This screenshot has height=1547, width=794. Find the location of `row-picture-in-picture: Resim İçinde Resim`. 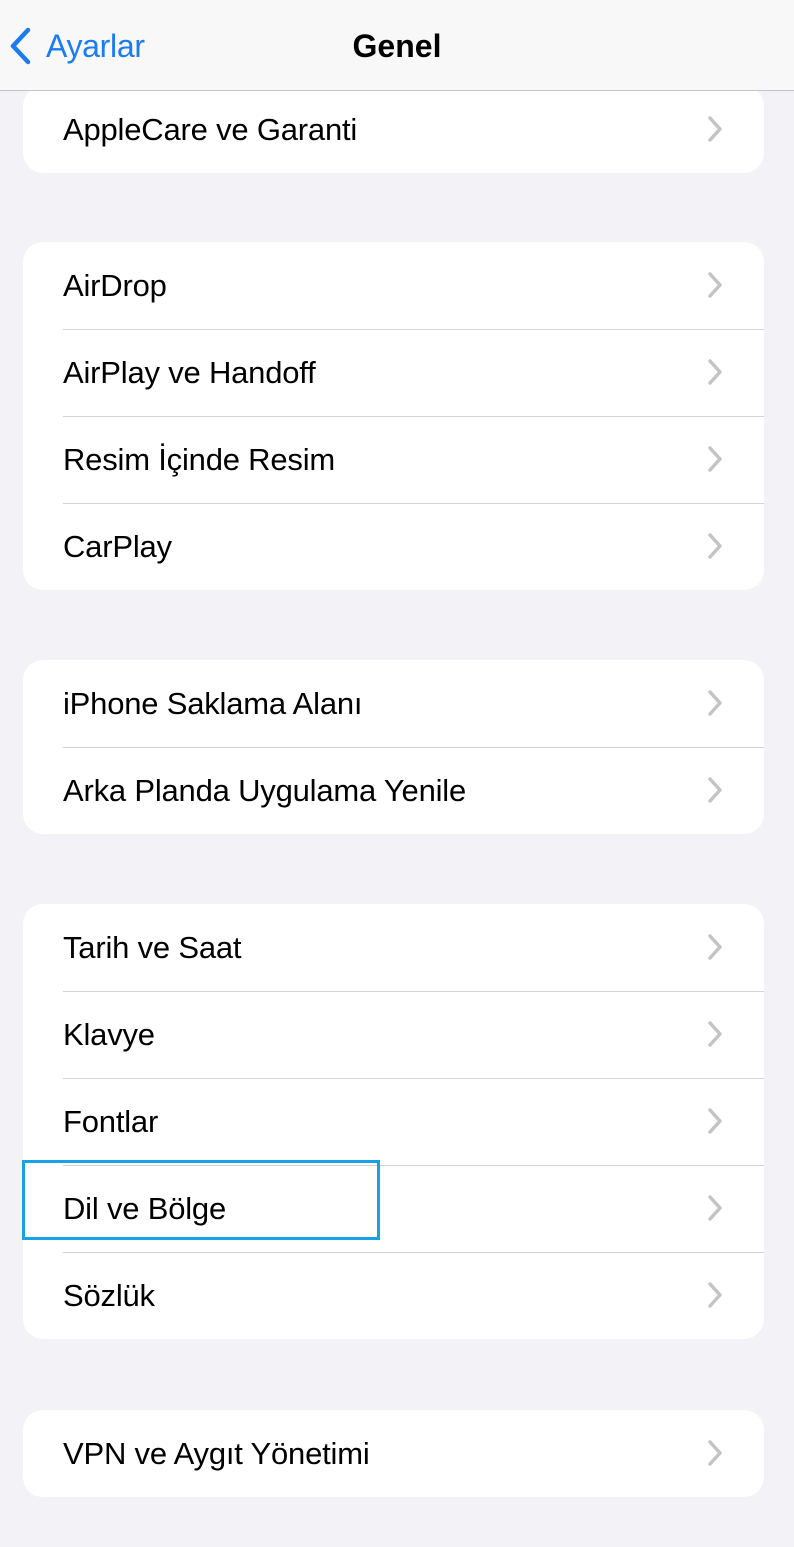

row-picture-in-picture: Resim İçinde Resim is located at coordinates (393, 459).